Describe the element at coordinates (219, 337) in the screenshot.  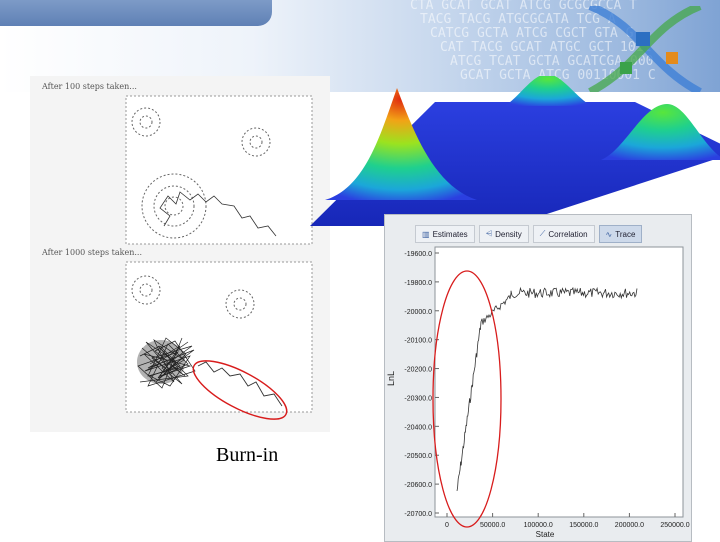
I see `bottom-panel-frame` at that location.